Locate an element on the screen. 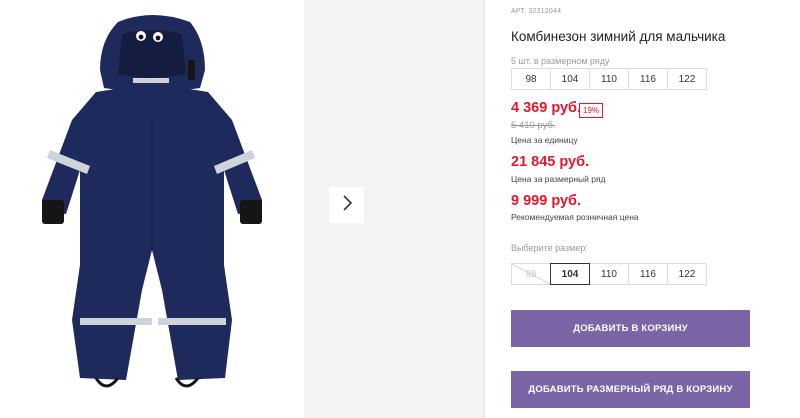 The width and height of the screenshot is (800, 418). pack-size-list: 98 104 110 116 122 is located at coordinates (609, 79).